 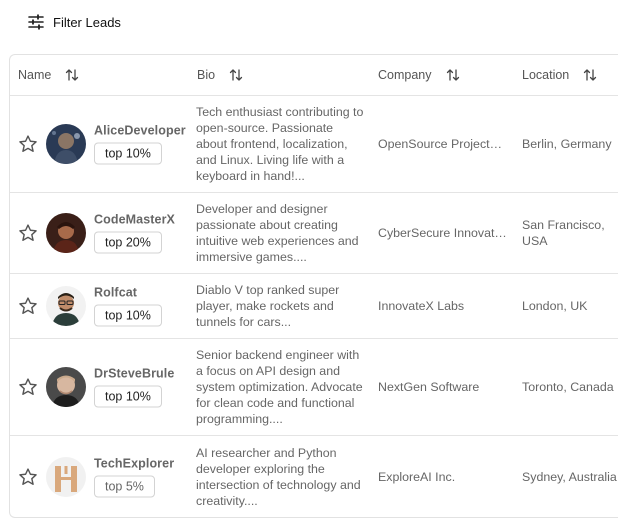 I want to click on company-text: OpenSource Projects Inc., so click(x=443, y=144).